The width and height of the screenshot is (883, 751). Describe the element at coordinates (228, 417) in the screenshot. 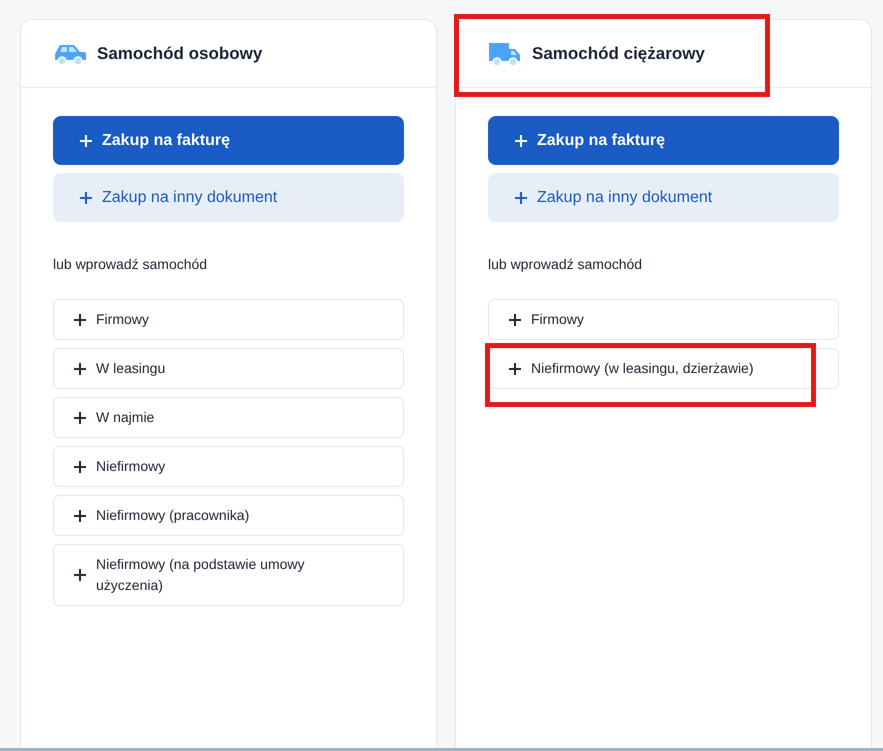

I see `vehicle-option: W najmie` at that location.